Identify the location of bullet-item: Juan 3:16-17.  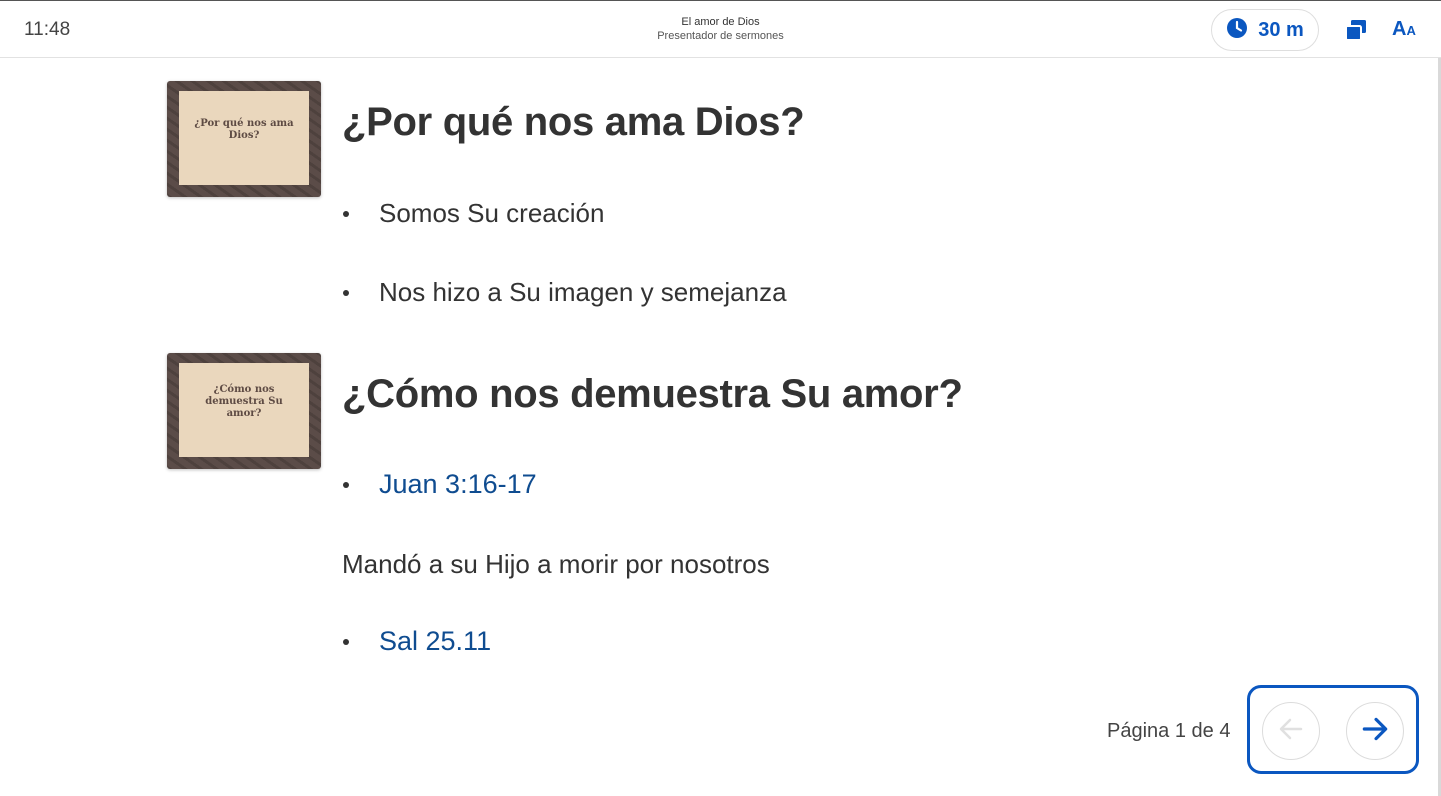
(440, 484).